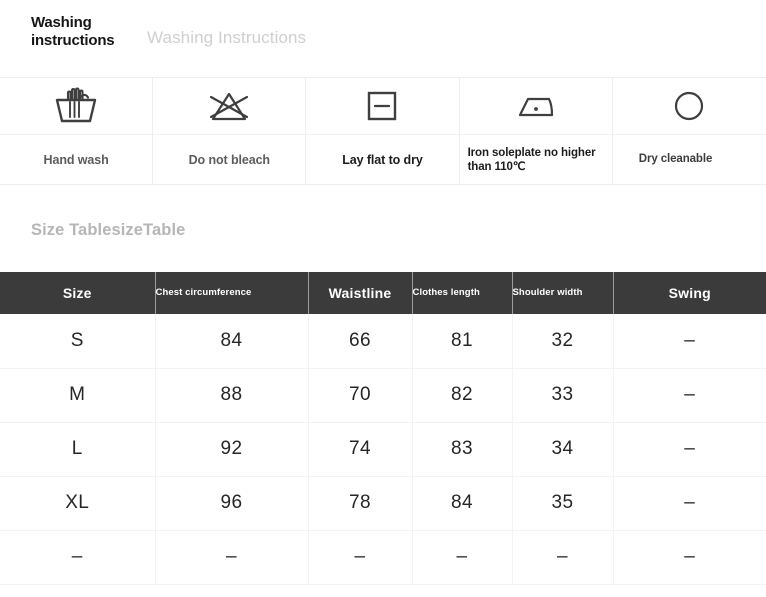 This screenshot has width=766, height=597. What do you see at coordinates (462, 449) in the screenshot?
I see `table-cell-clothes-length: 83` at bounding box center [462, 449].